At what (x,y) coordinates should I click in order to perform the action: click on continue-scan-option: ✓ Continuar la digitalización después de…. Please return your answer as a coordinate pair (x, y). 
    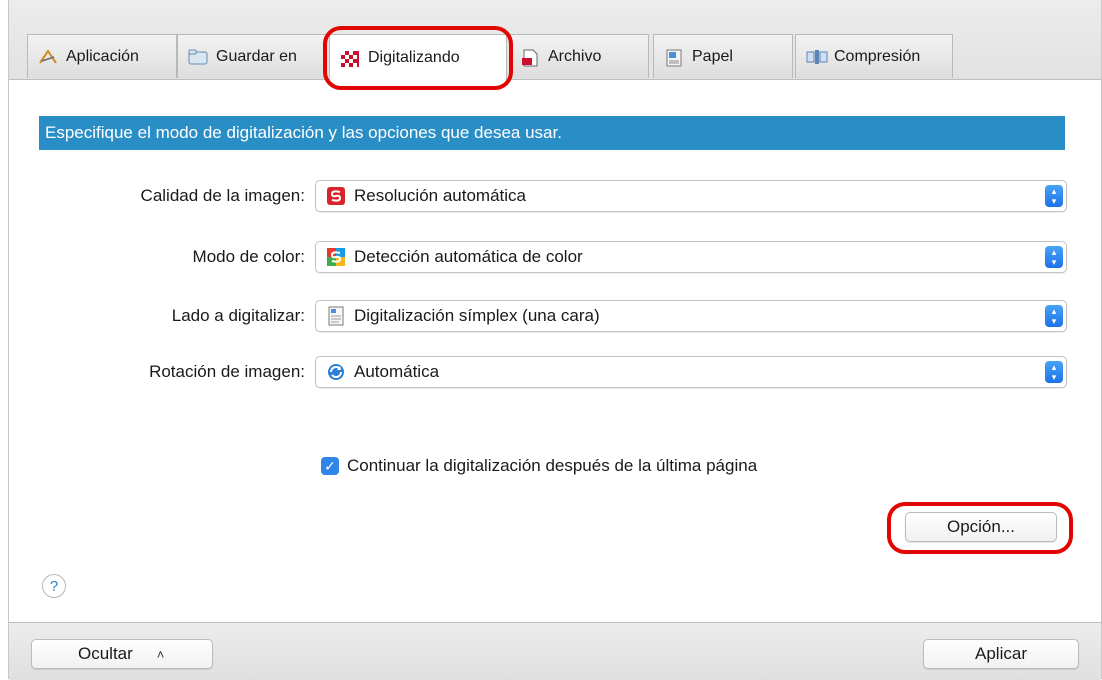
    Looking at the image, I should click on (539, 466).